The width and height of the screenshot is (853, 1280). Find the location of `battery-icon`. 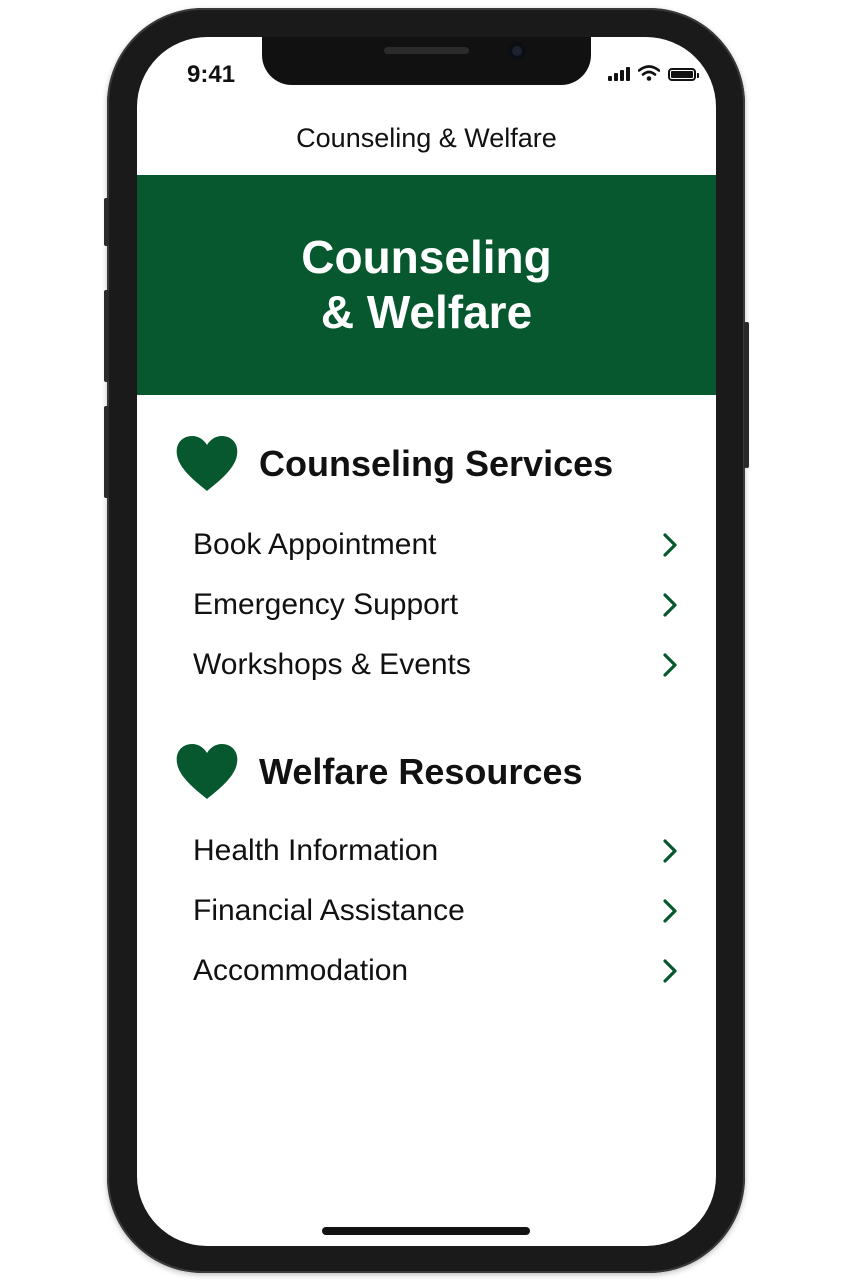

battery-icon is located at coordinates (683, 74).